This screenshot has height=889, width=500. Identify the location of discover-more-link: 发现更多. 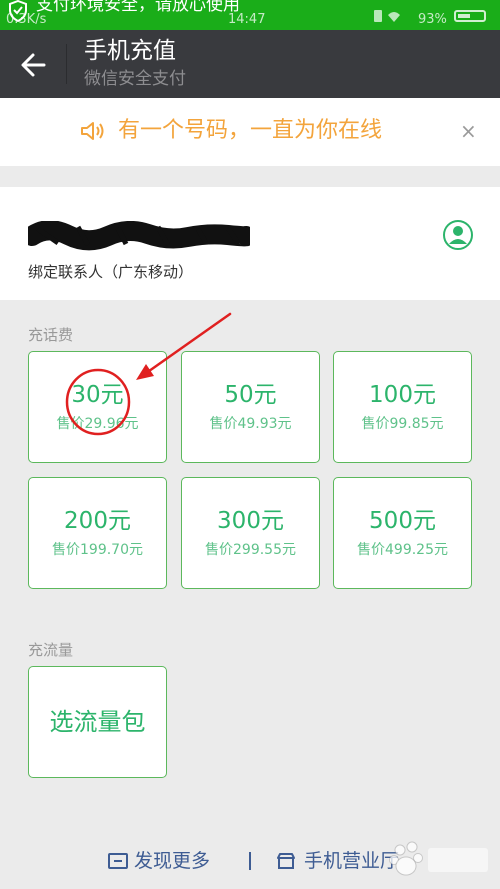
(172, 861).